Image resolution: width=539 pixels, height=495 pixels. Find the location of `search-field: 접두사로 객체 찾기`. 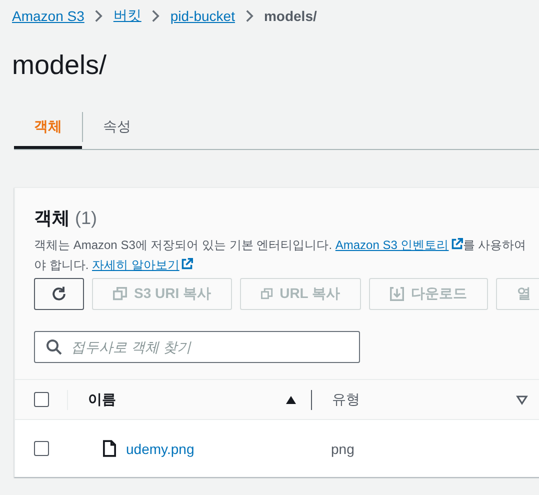

search-field: 접두사로 객체 찾기 is located at coordinates (197, 347).